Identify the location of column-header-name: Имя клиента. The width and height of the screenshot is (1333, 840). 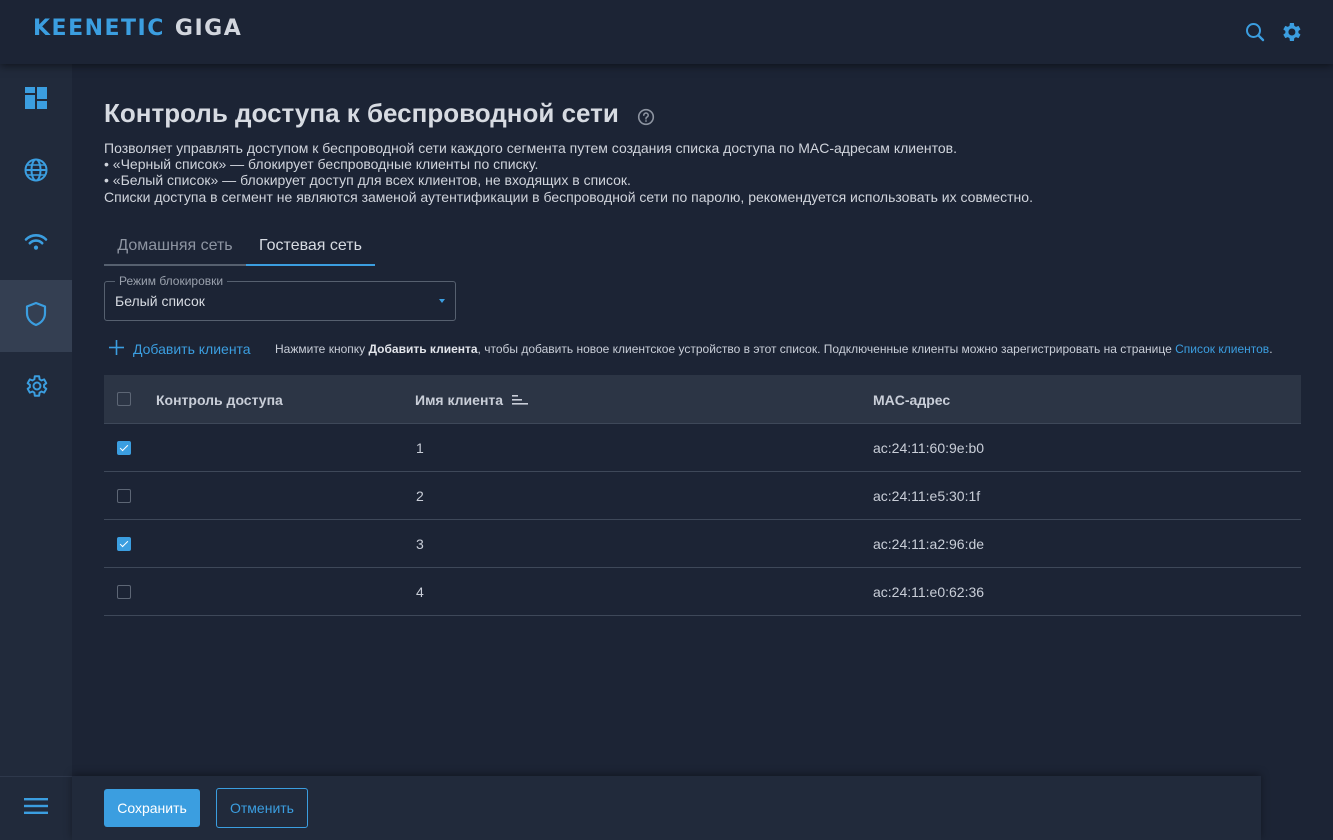
(459, 400).